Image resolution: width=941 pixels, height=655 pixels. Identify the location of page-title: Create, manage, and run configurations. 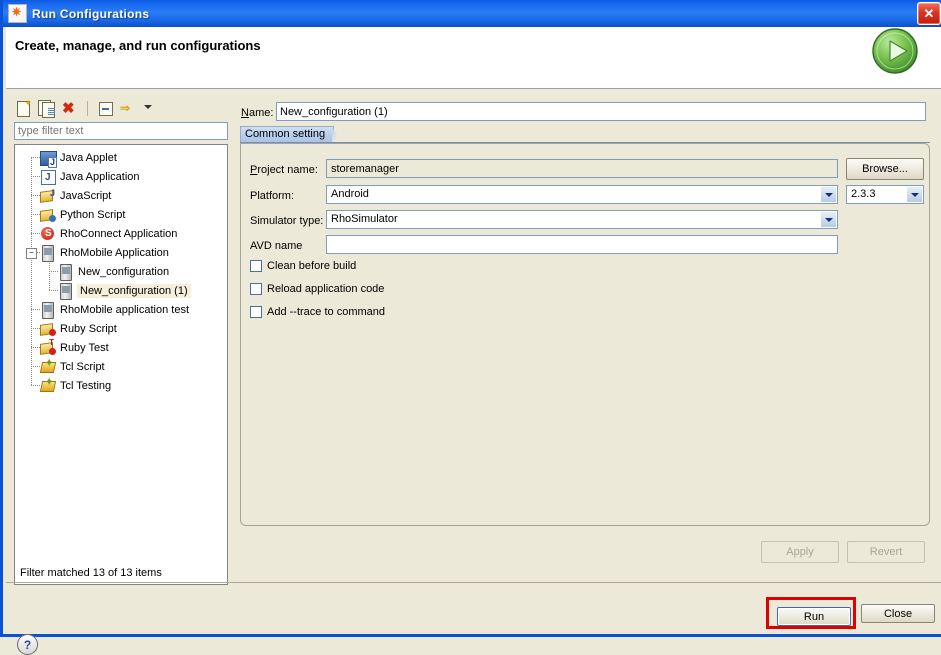
(138, 45).